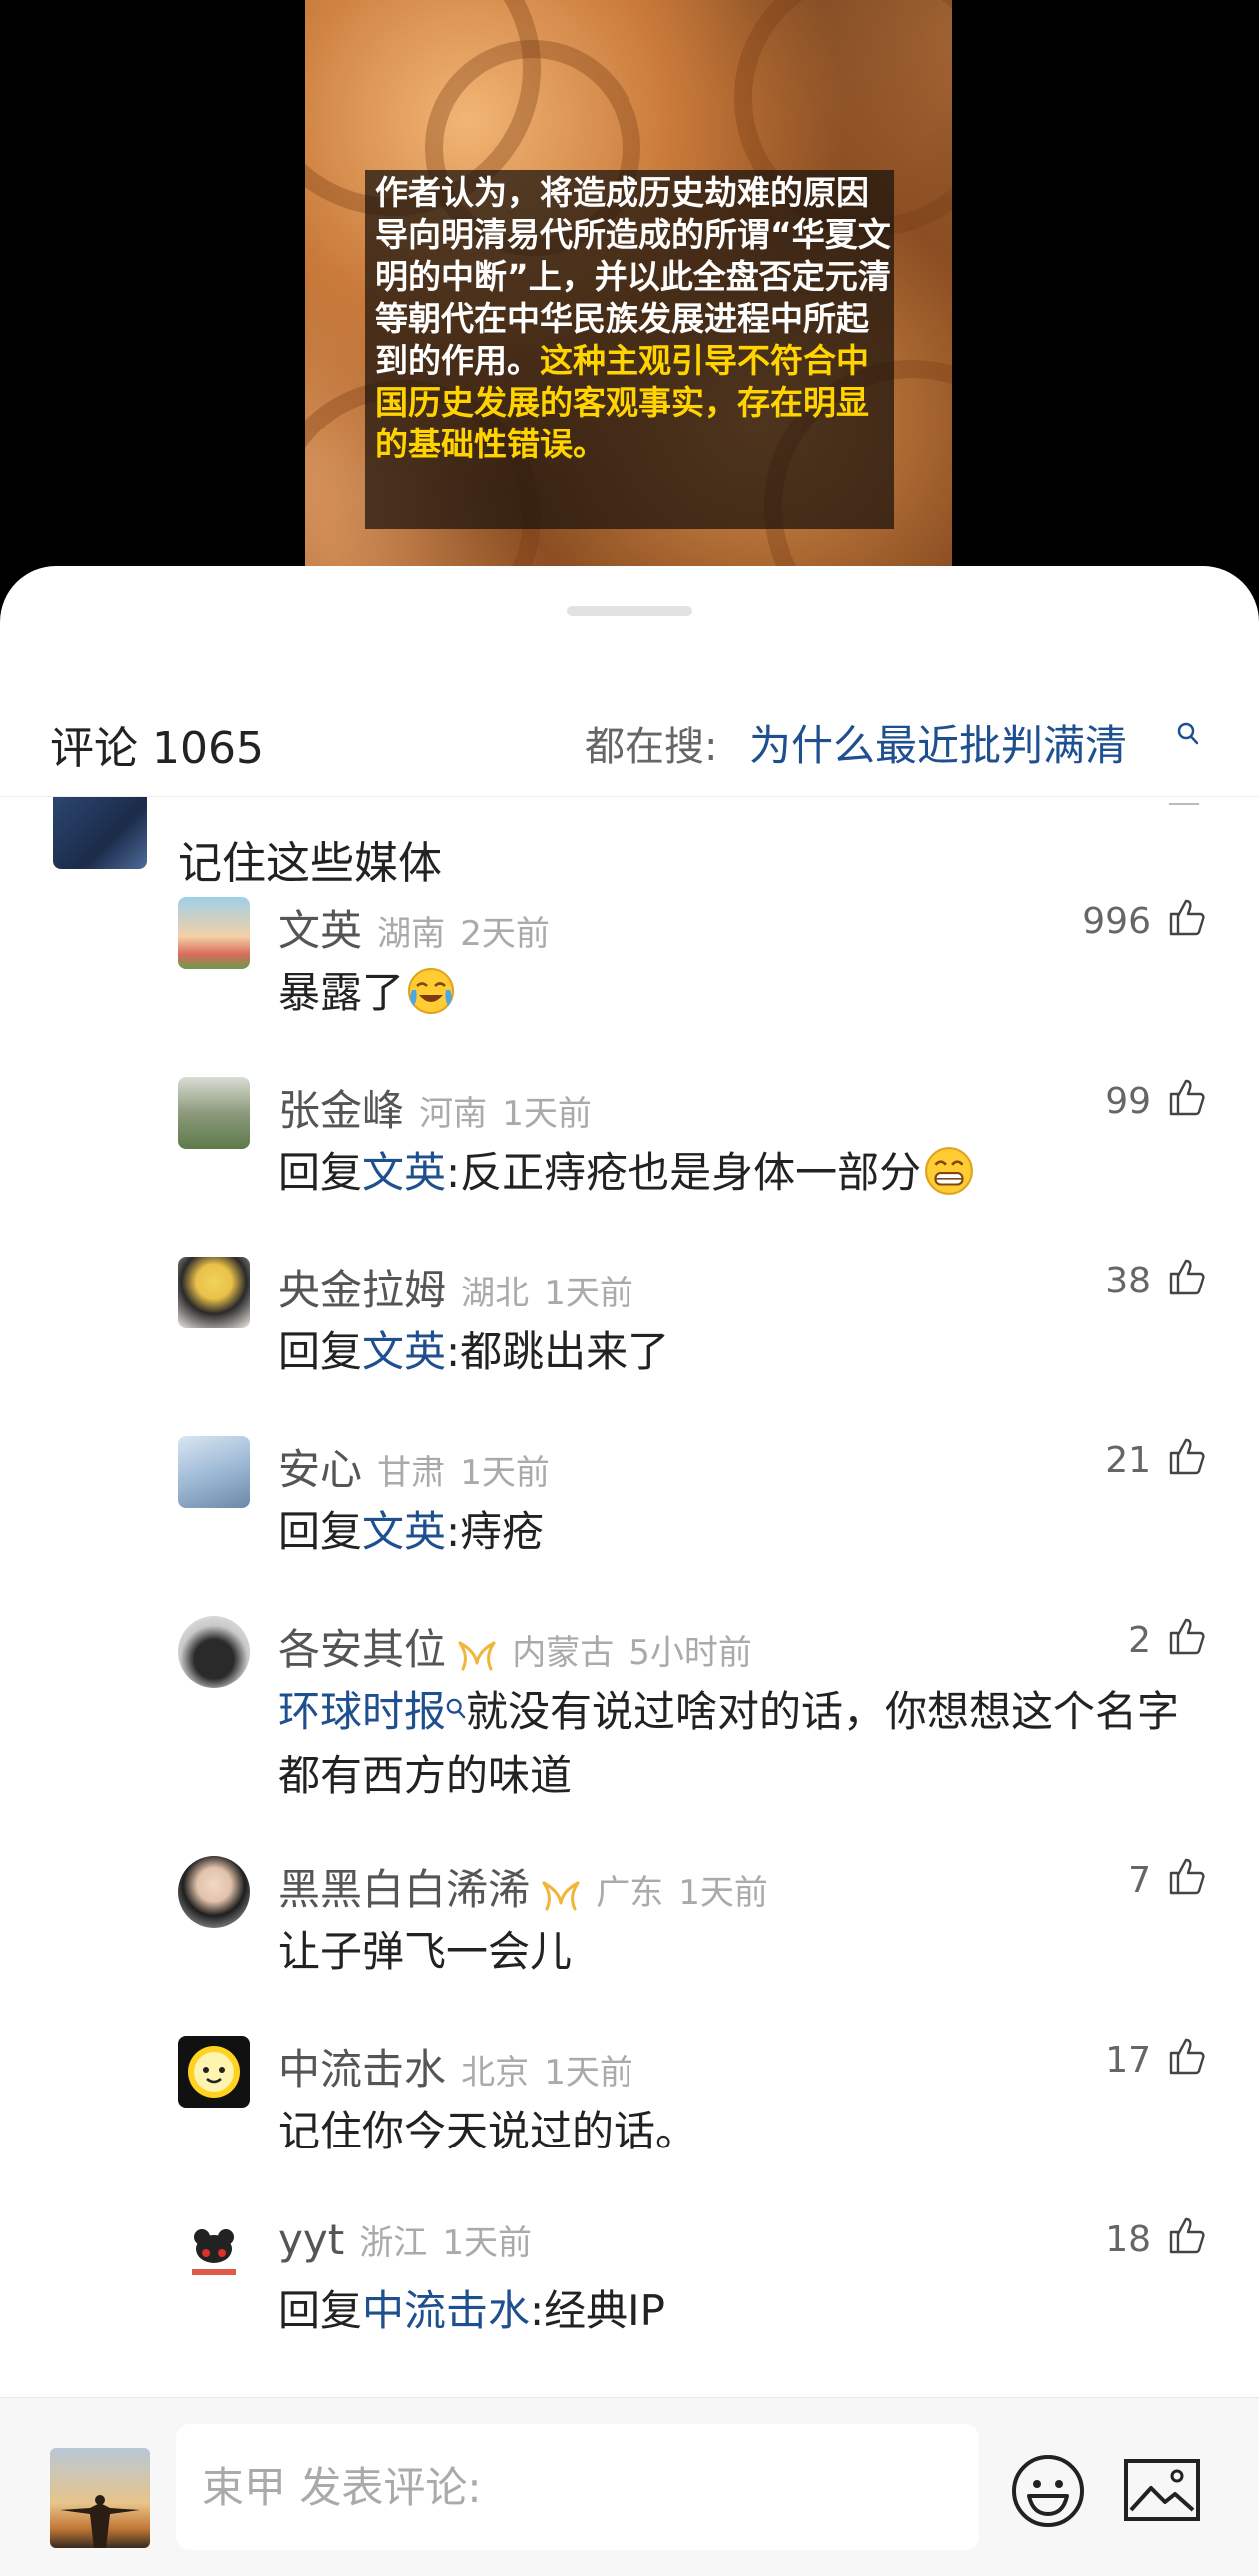 This screenshot has height=2576, width=1259. What do you see at coordinates (1128, 2239) in the screenshot?
I see `like-count: 18` at bounding box center [1128, 2239].